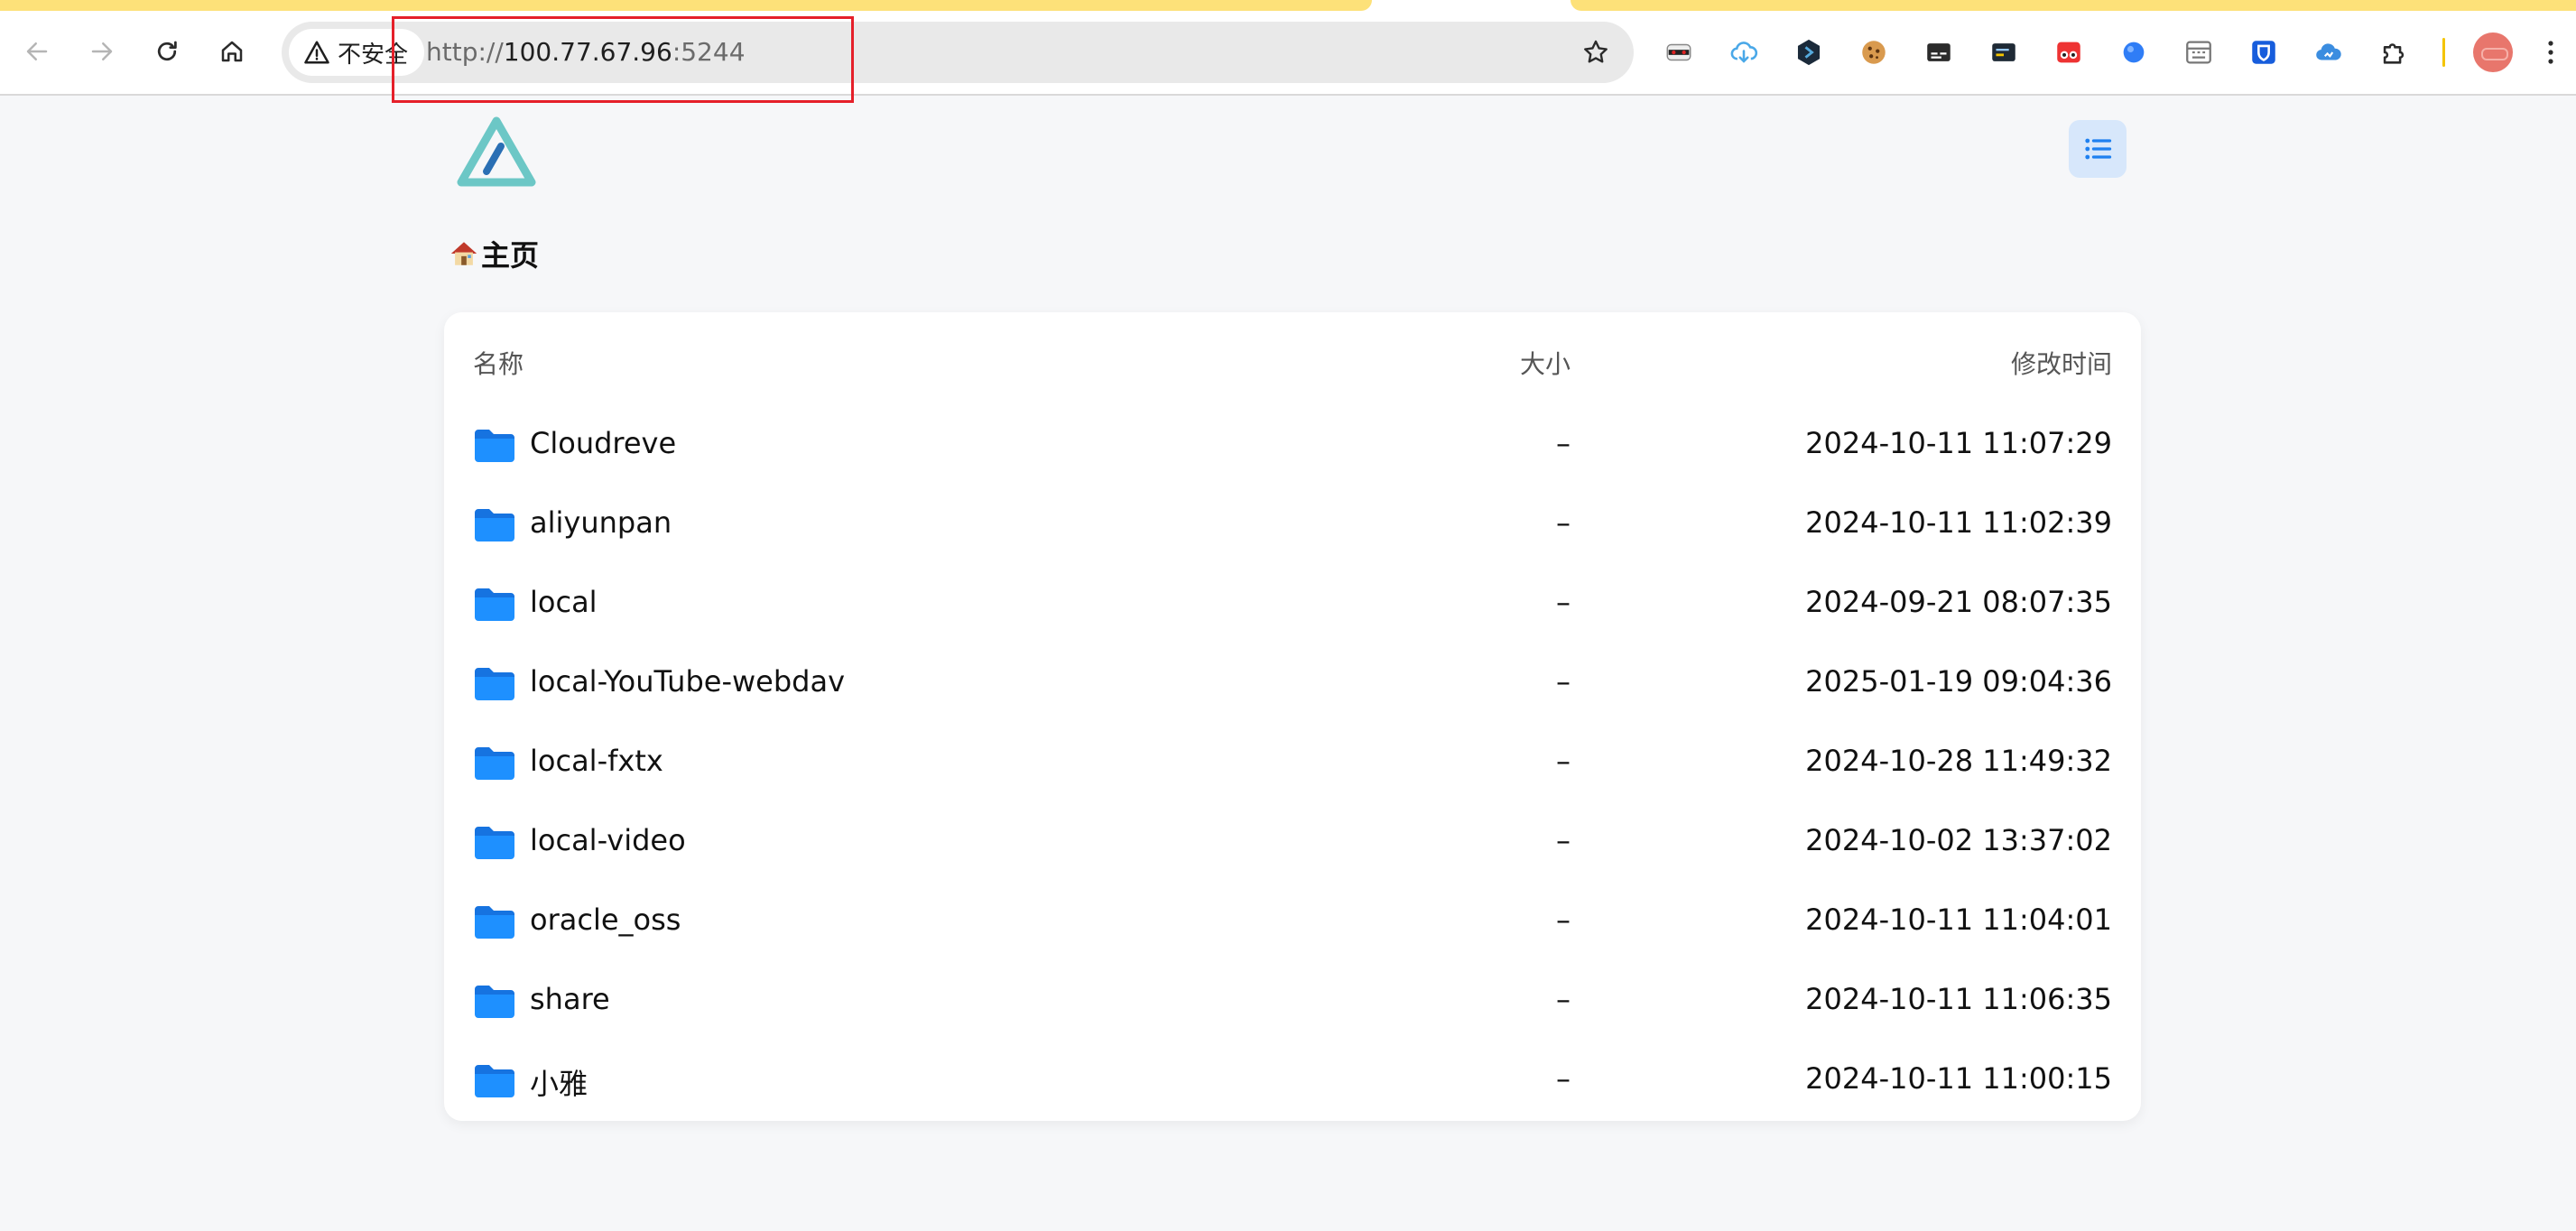  I want to click on header-size: 大小, so click(1545, 363).